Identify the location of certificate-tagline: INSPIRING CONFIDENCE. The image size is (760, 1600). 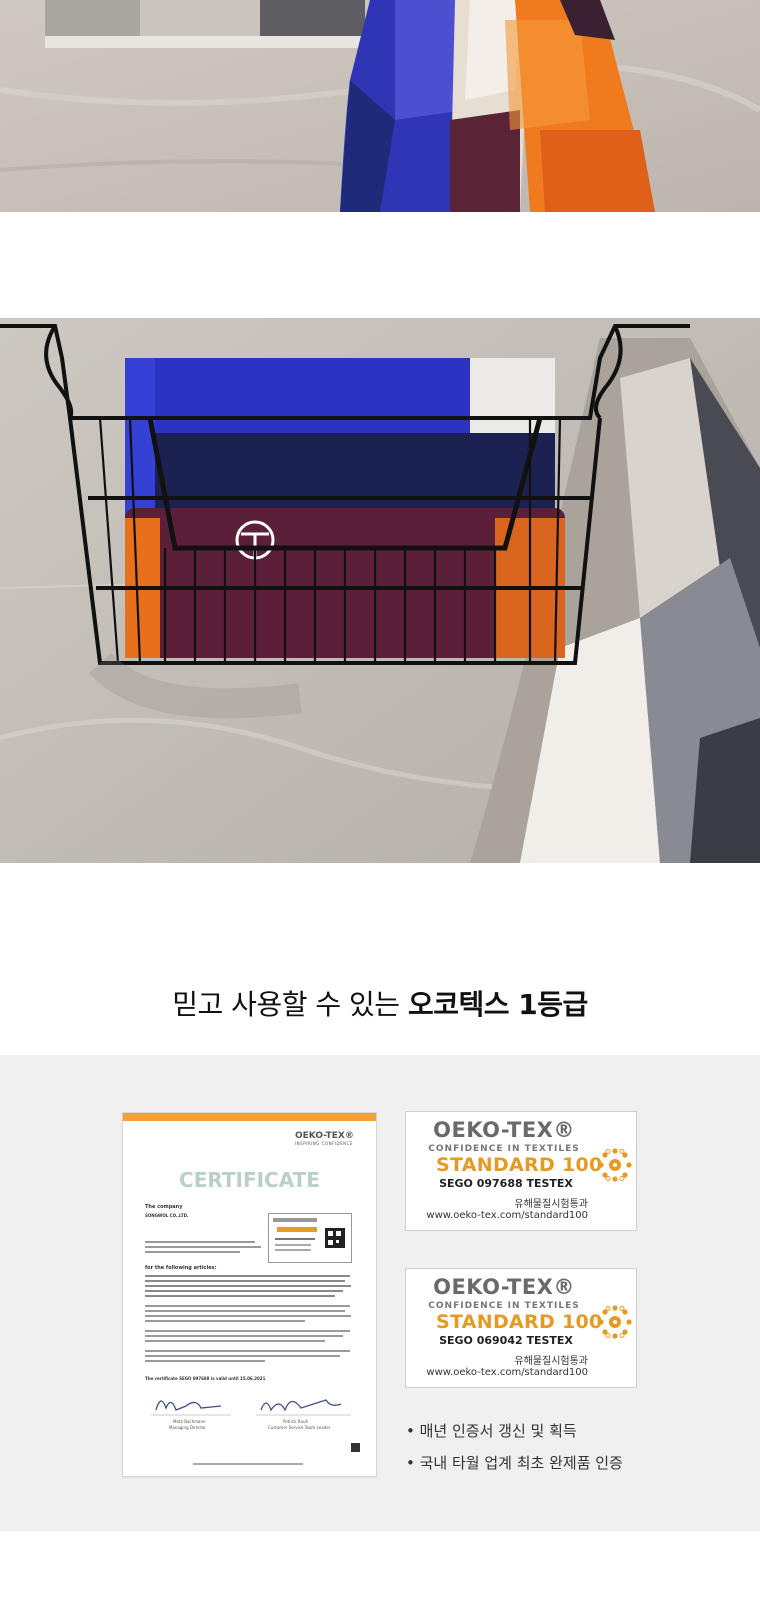
(324, 1143).